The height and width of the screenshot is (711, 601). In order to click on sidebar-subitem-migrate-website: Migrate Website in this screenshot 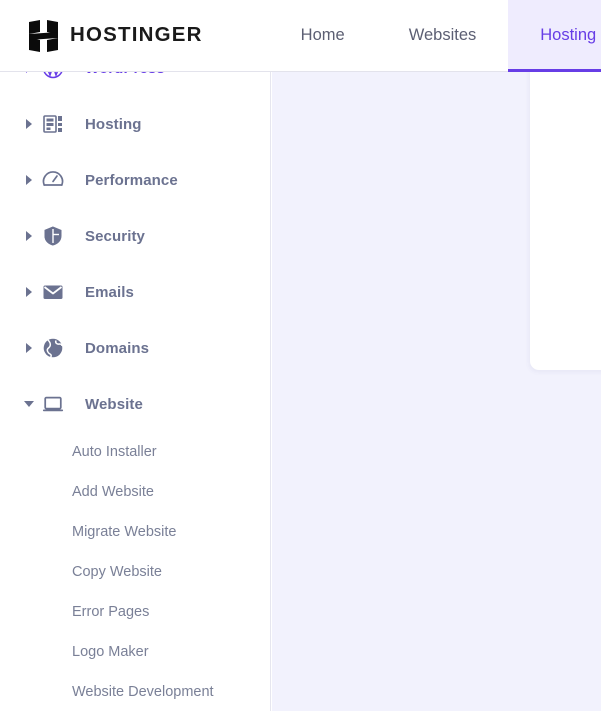, I will do `click(135, 532)`.